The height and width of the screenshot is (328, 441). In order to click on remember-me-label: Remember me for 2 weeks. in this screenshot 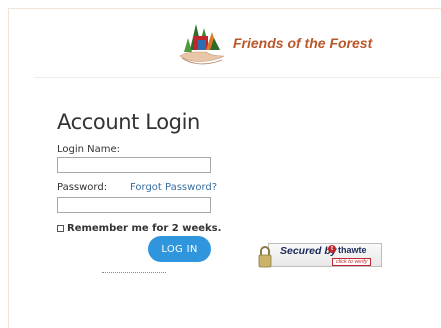, I will do `click(144, 228)`.